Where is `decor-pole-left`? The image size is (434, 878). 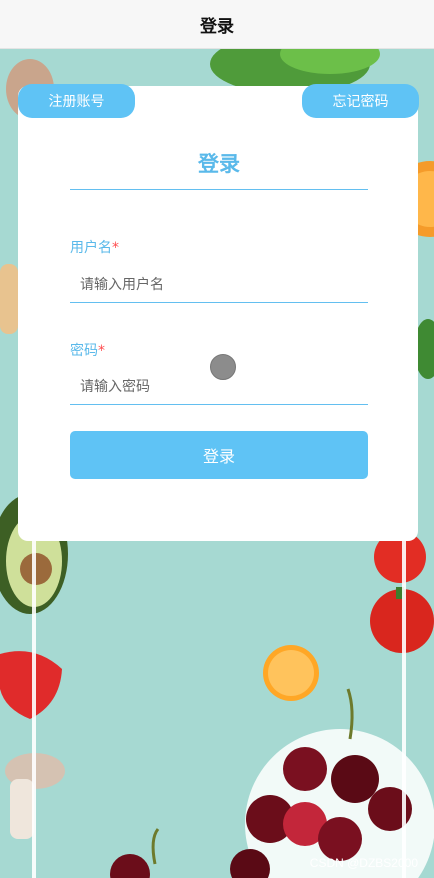 decor-pole-left is located at coordinates (34, 703).